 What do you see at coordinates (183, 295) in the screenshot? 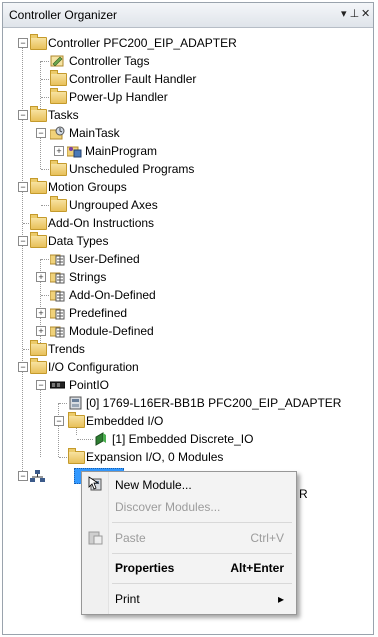
I see `tree-item-add-on-defined: Add-On-Defined` at bounding box center [183, 295].